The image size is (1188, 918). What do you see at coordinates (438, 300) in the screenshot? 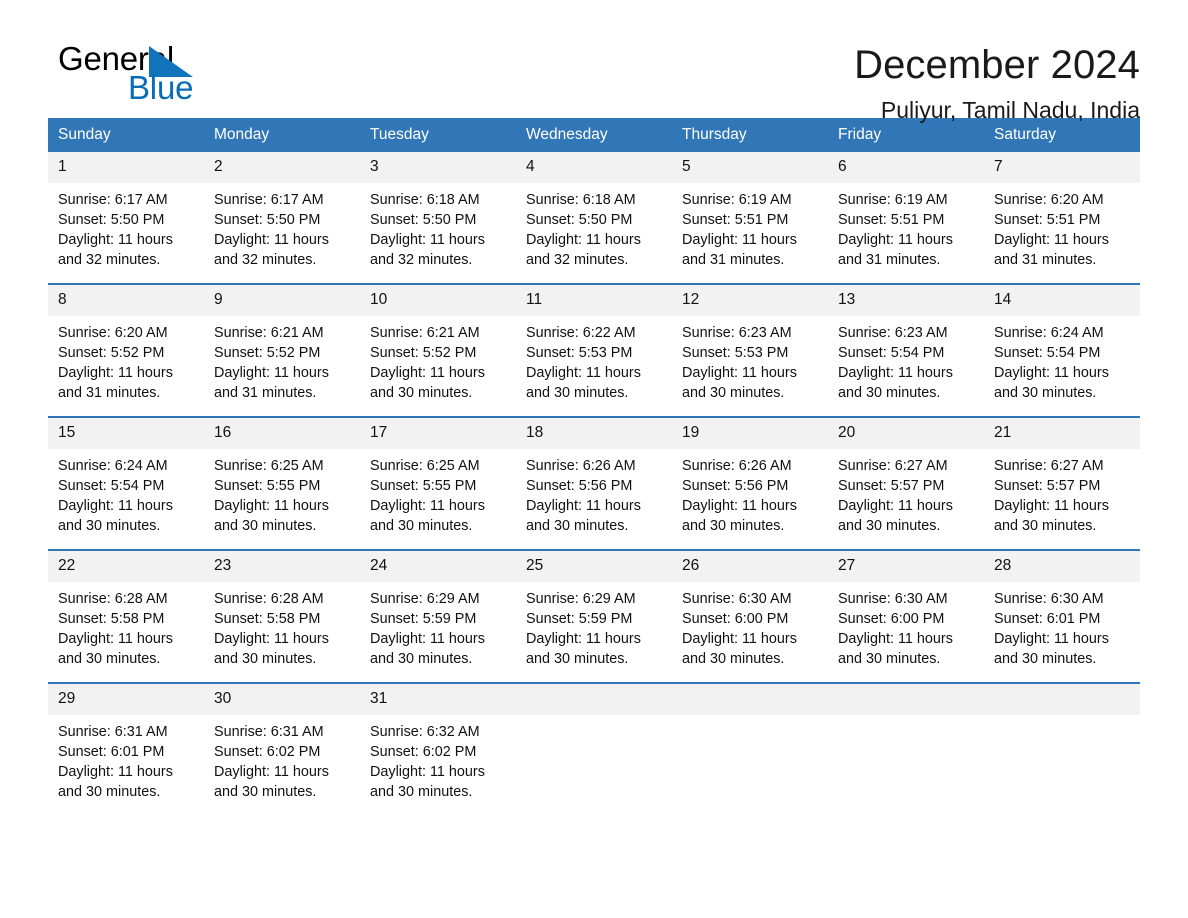
I see `day-number: 10` at bounding box center [438, 300].